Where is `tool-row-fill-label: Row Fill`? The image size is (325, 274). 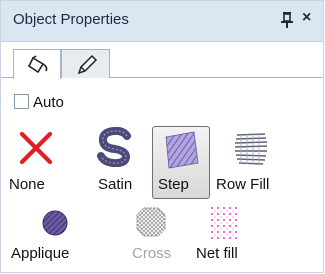 tool-row-fill-label: Row Fill is located at coordinates (243, 184).